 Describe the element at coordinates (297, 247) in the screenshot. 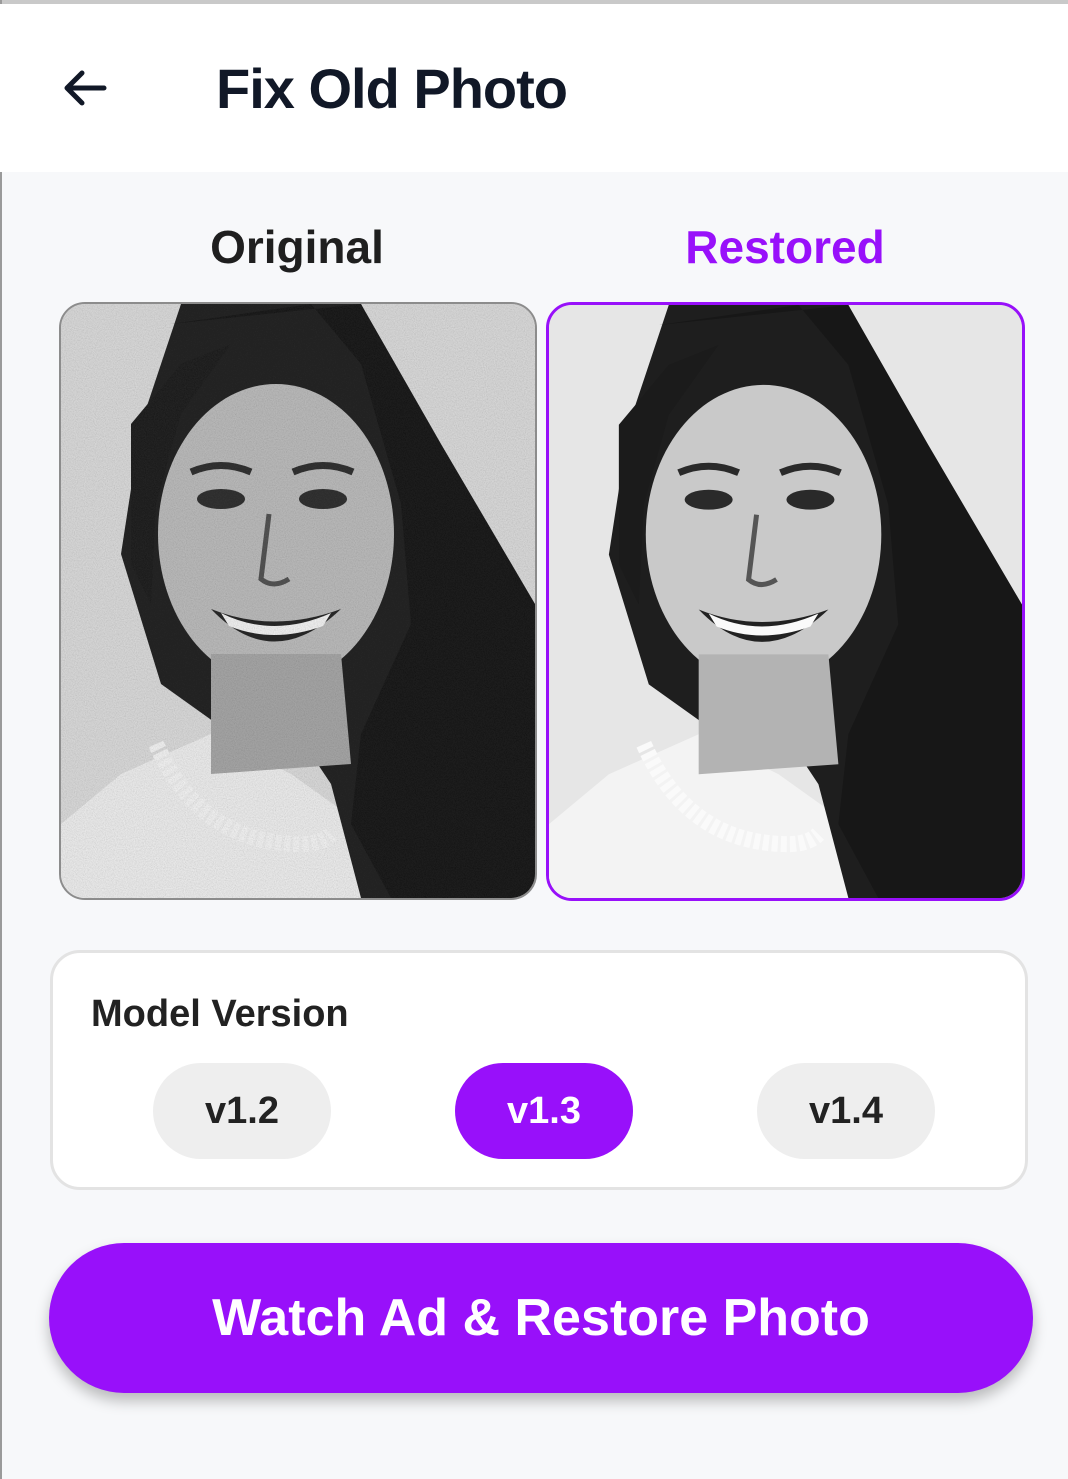

I see `original-label: Original` at that location.